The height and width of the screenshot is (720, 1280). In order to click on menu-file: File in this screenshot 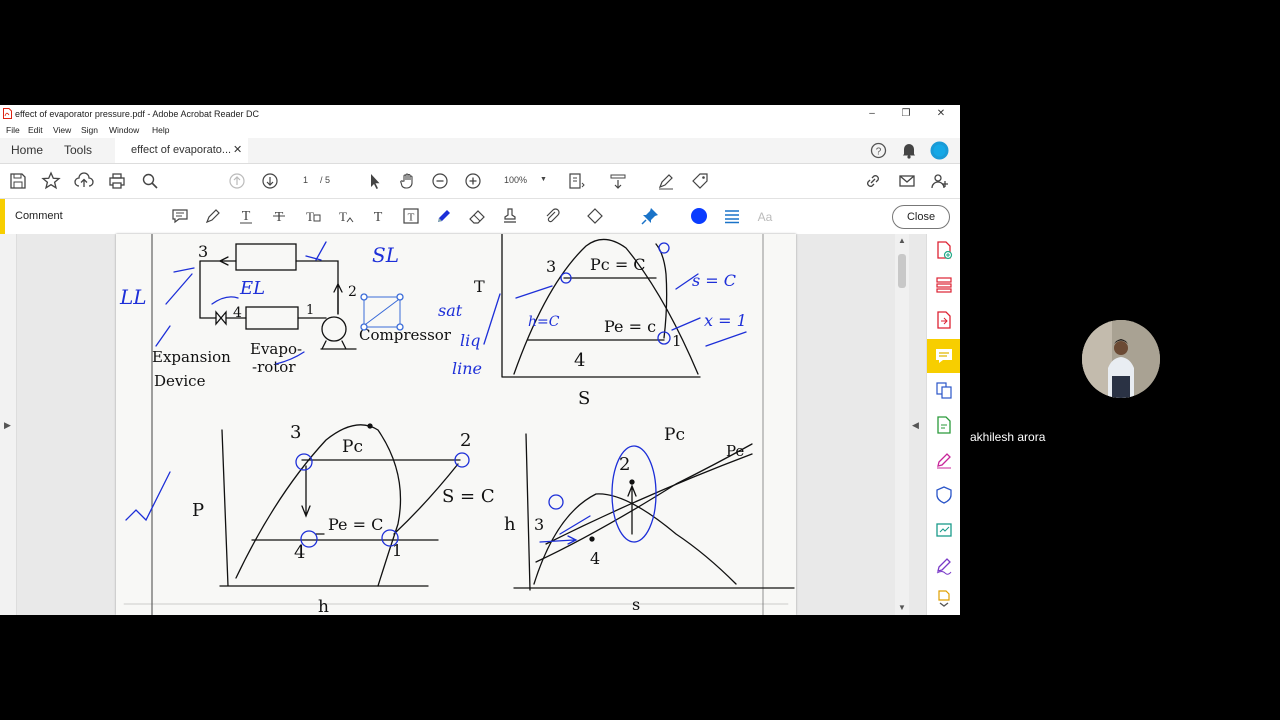, I will do `click(13, 130)`.